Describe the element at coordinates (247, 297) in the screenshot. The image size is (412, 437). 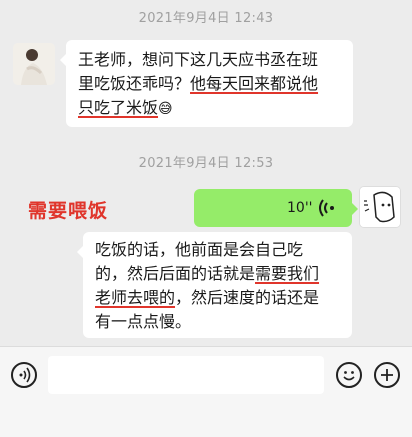
I see `message-text: ，然后速度的话还是` at that location.